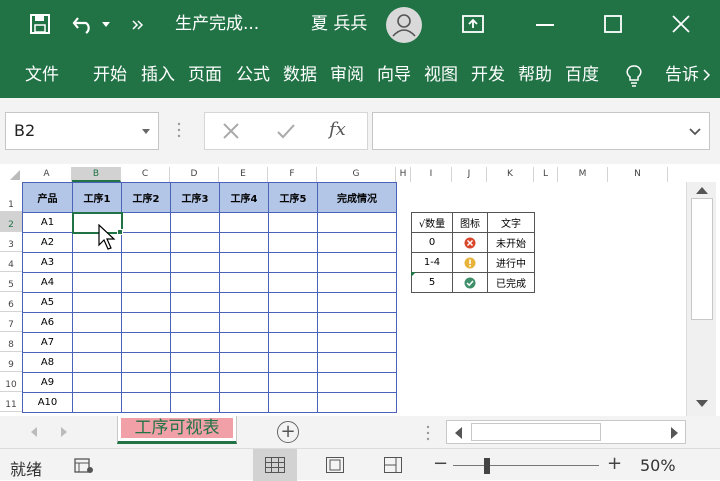  What do you see at coordinates (702, 190) in the screenshot?
I see `scroll-up-icon` at bounding box center [702, 190].